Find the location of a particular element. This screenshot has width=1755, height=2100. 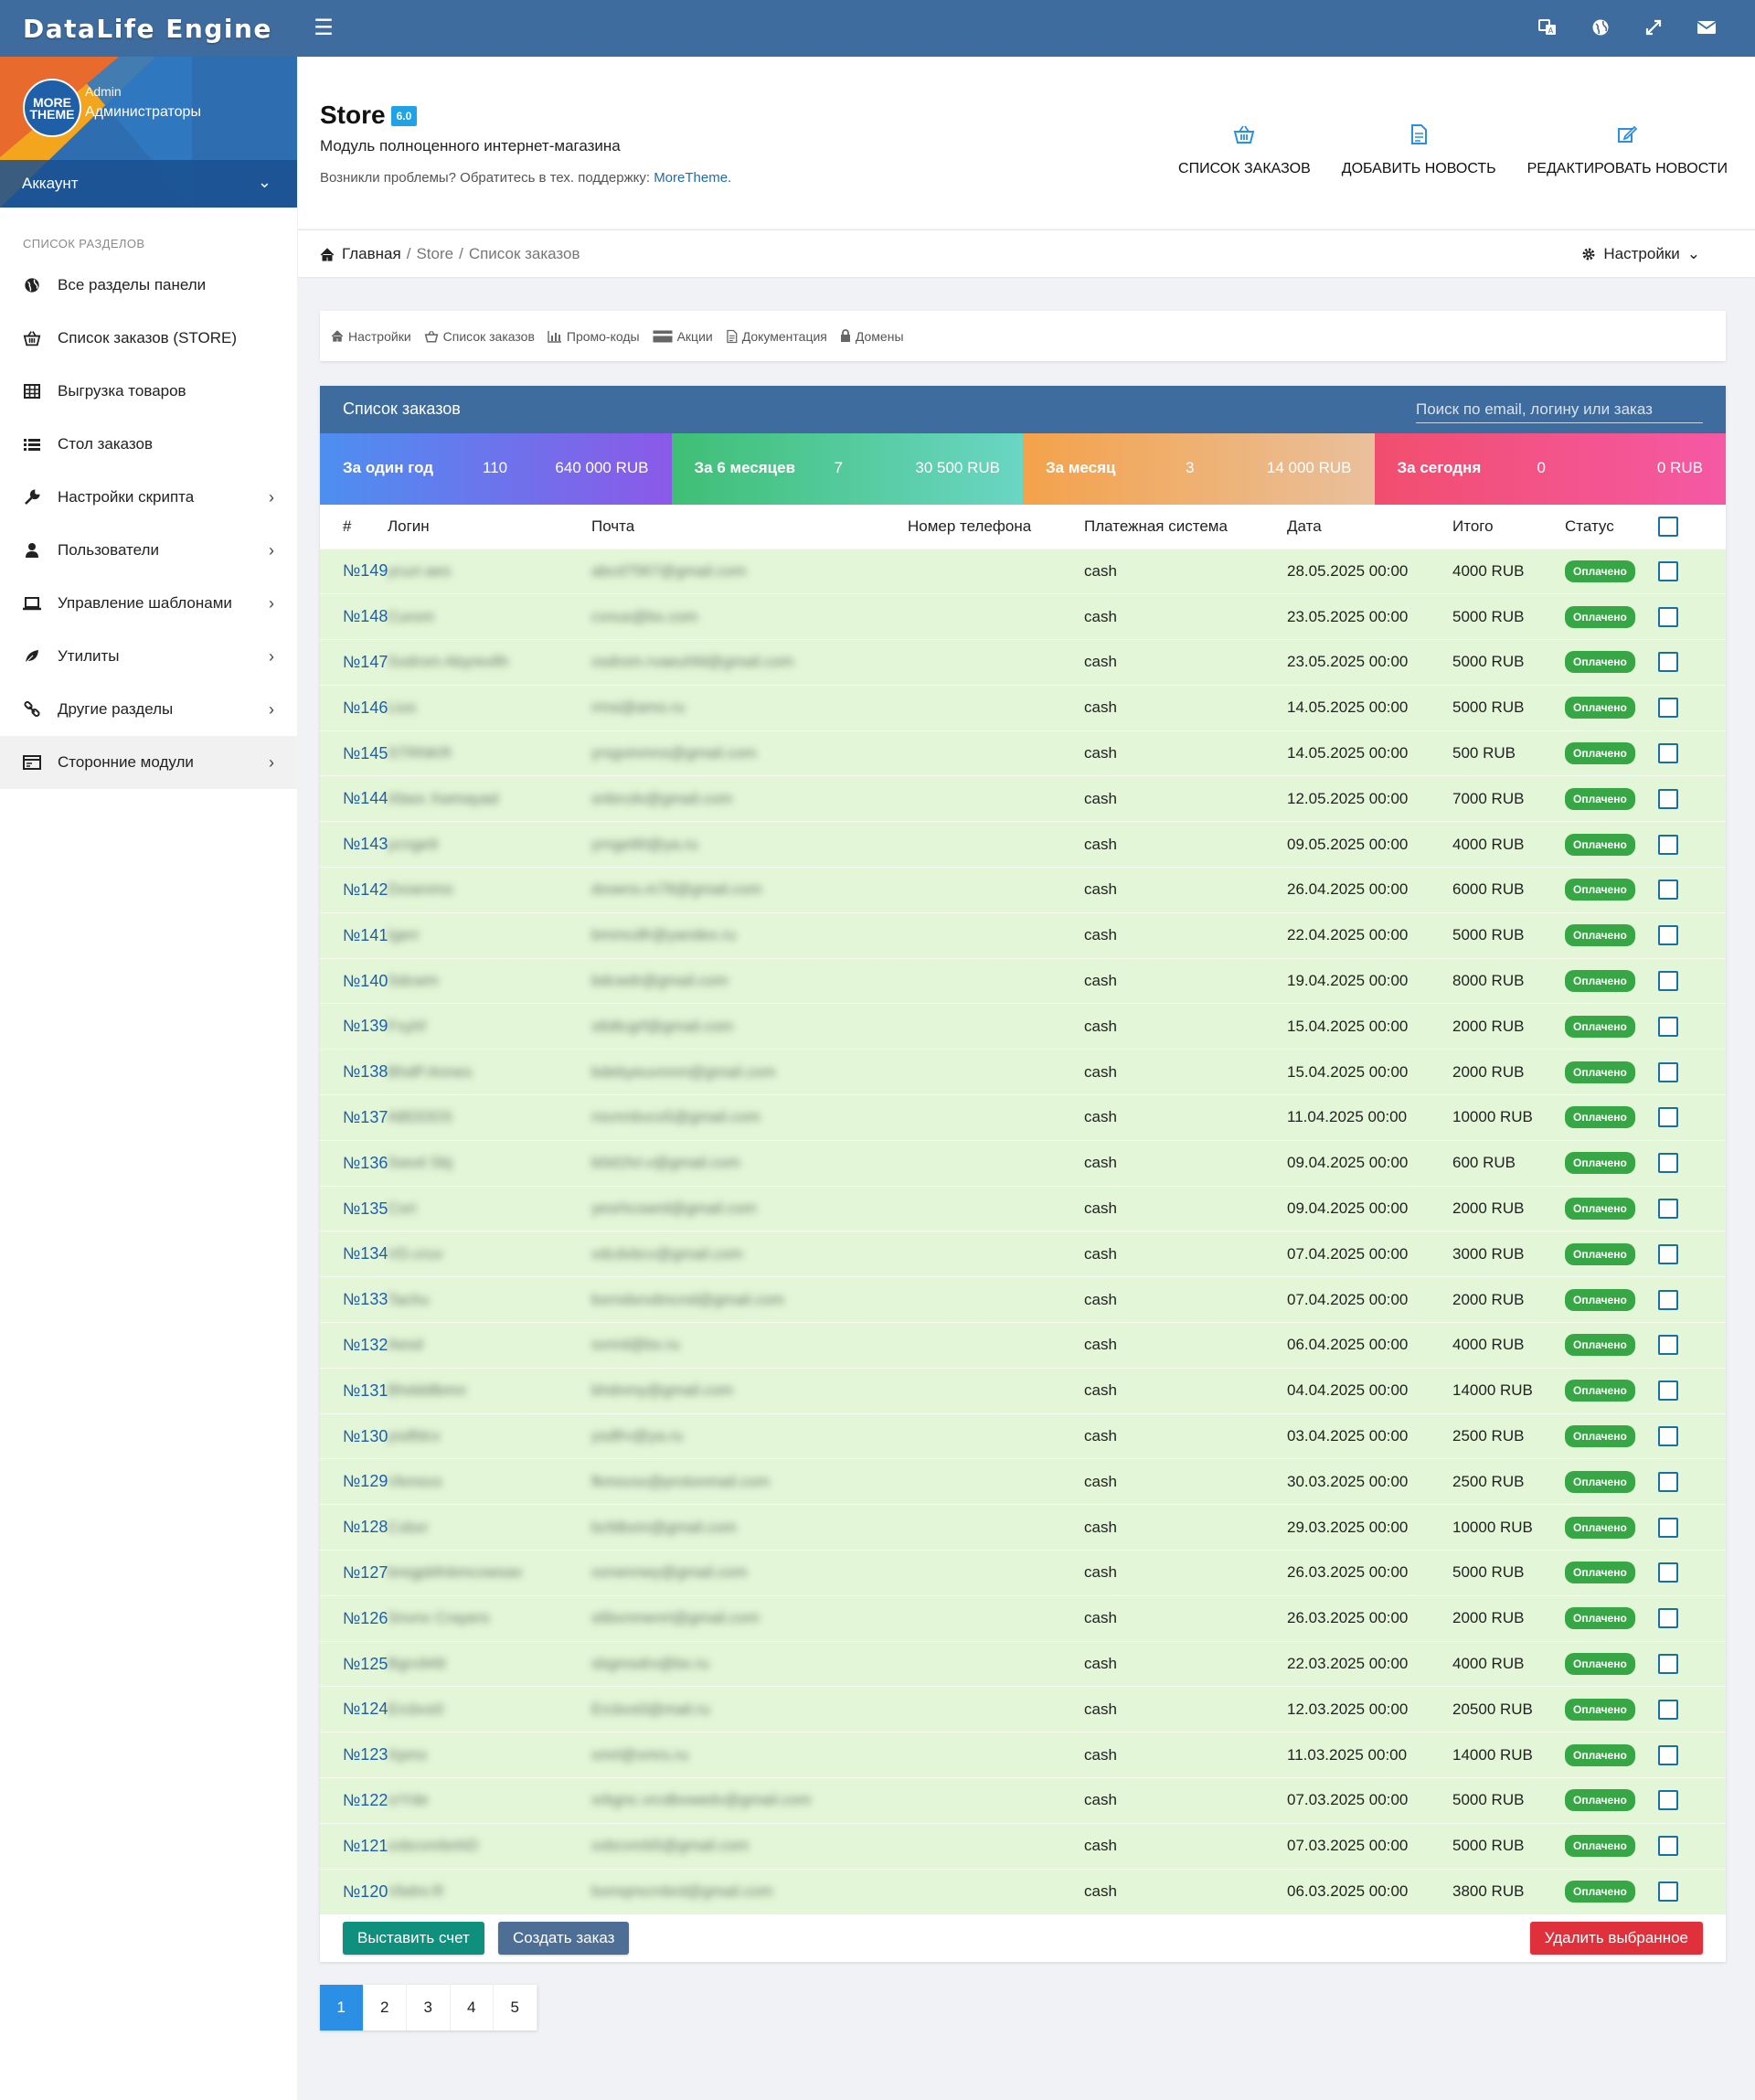

tab-domains: Домены is located at coordinates (872, 336).